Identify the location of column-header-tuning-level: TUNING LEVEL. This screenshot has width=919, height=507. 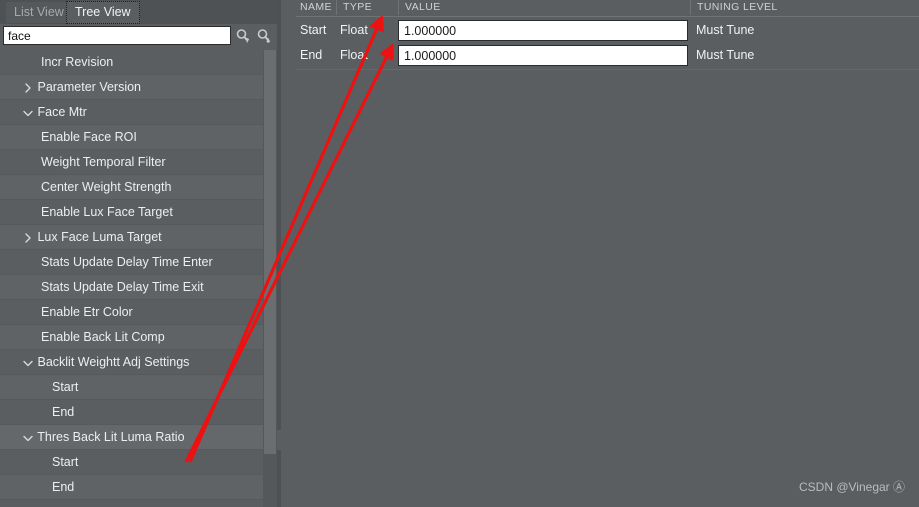
(804, 7).